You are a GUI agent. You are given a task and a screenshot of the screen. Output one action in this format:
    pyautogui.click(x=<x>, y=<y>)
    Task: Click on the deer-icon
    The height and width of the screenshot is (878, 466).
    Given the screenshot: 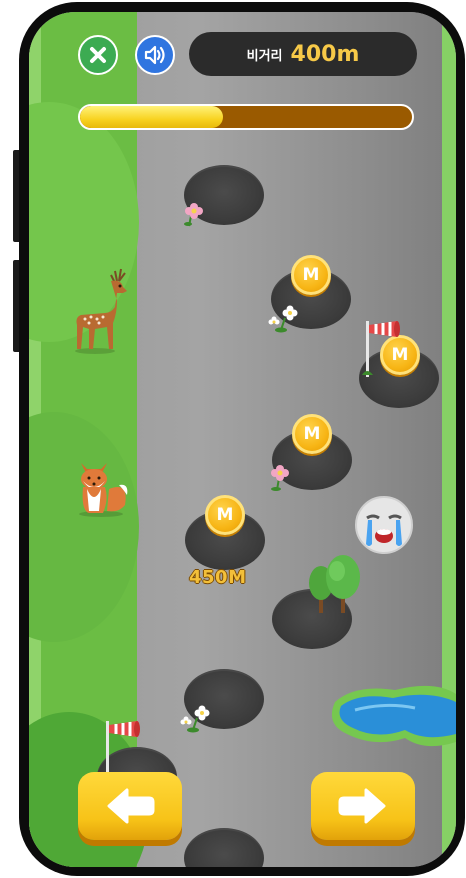 What is the action you would take?
    pyautogui.click(x=101, y=311)
    